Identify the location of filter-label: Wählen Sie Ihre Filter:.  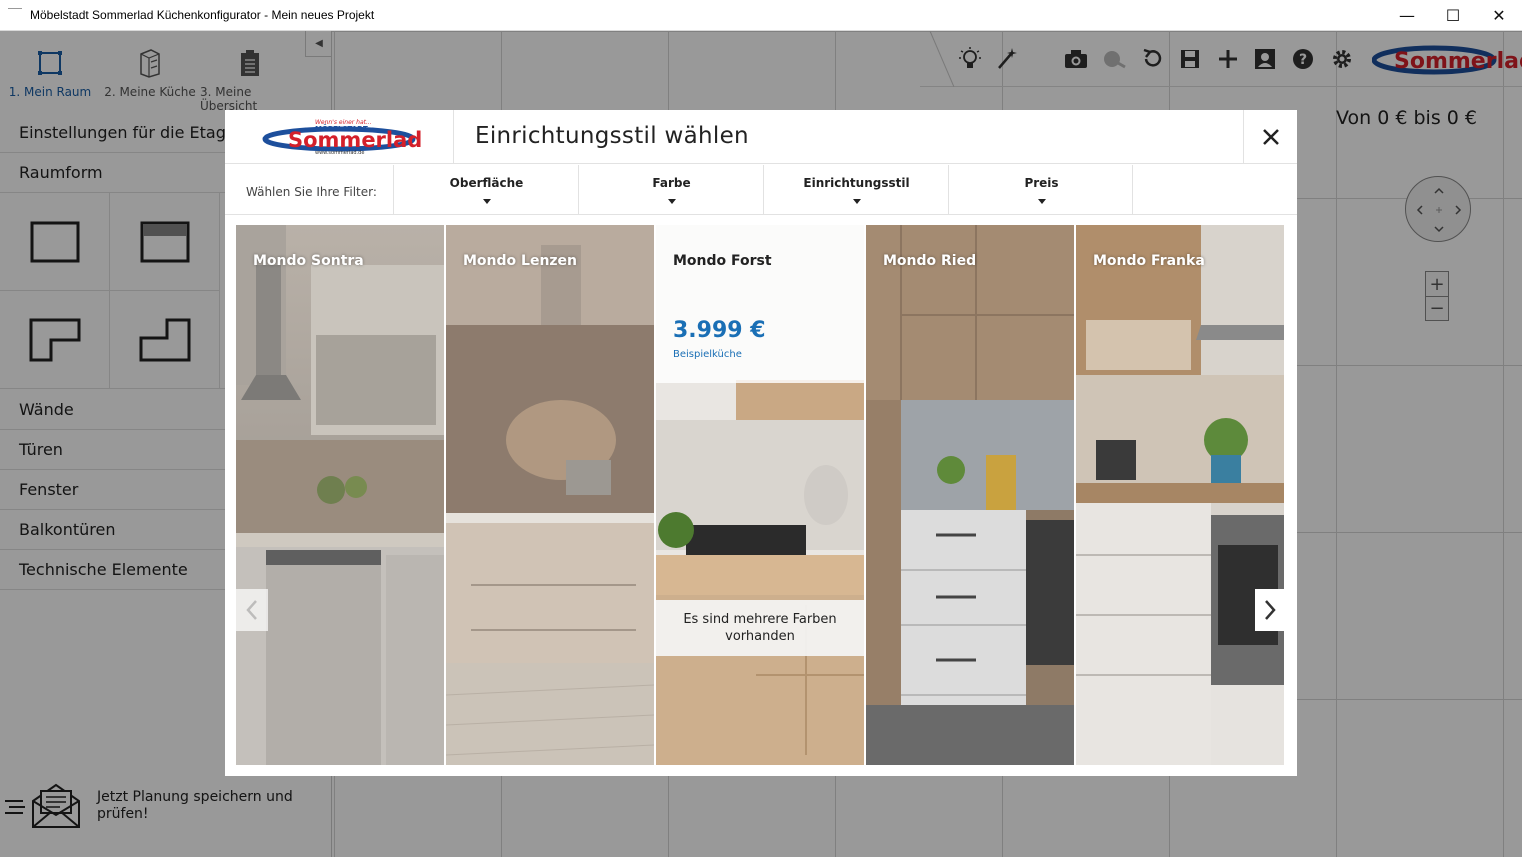
(311, 192).